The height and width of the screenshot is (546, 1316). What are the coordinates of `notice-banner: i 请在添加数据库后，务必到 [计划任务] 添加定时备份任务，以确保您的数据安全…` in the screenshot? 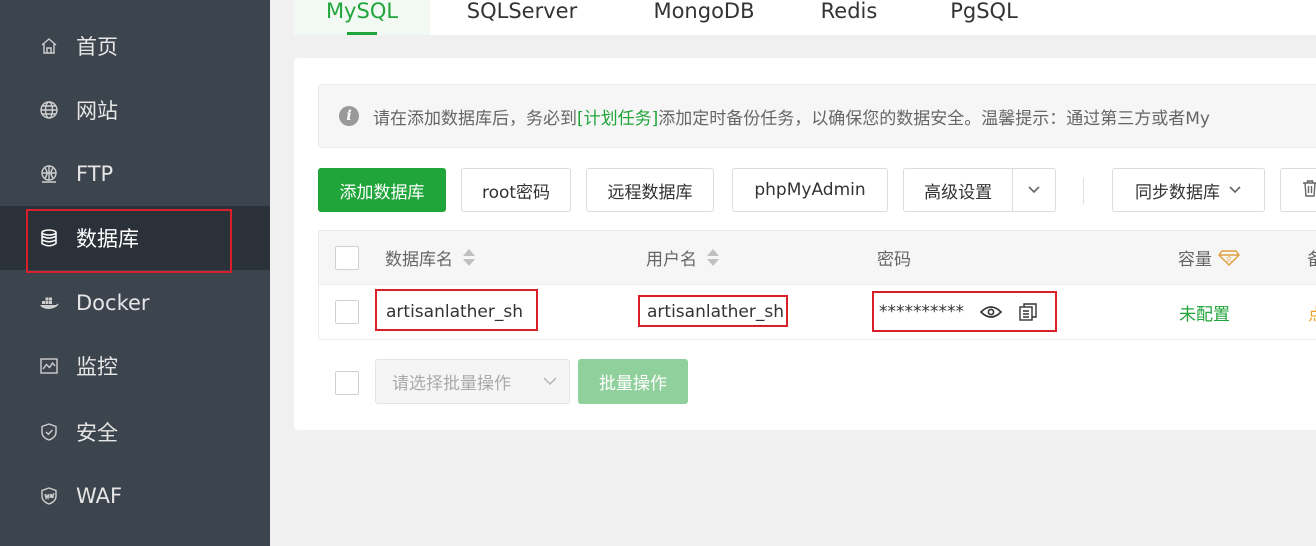 It's located at (817, 116).